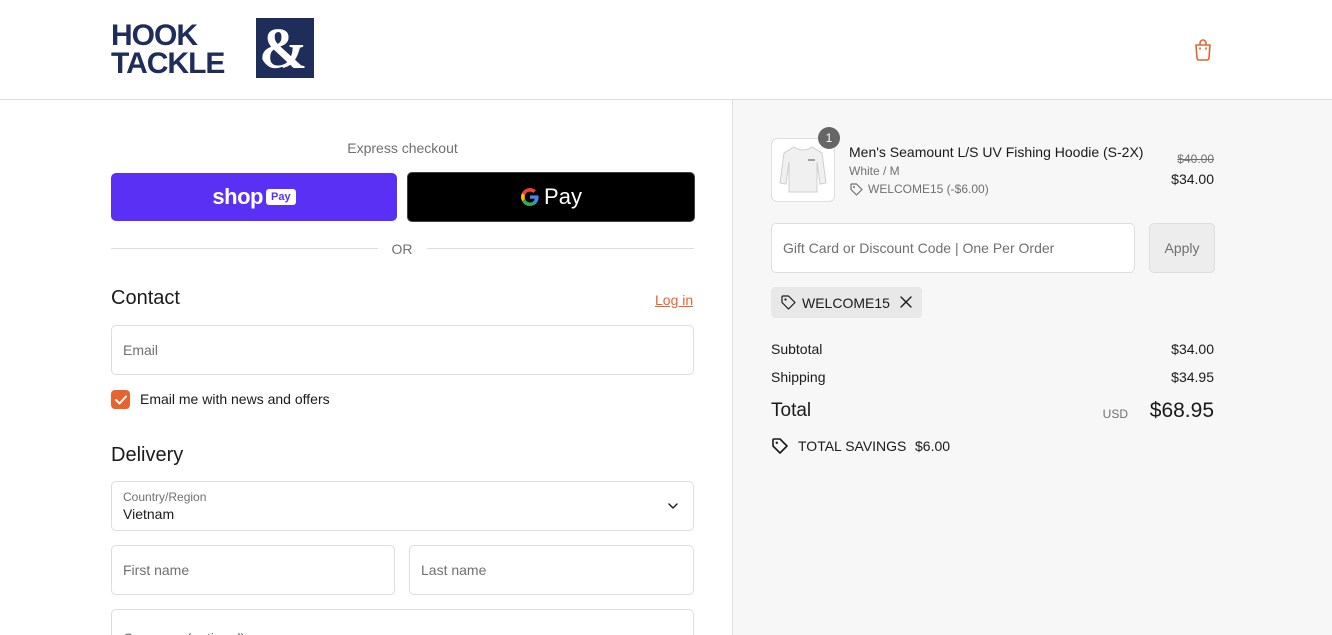 Image resolution: width=1332 pixels, height=635 pixels. I want to click on subtotal-value: $34.00, so click(1192, 349).